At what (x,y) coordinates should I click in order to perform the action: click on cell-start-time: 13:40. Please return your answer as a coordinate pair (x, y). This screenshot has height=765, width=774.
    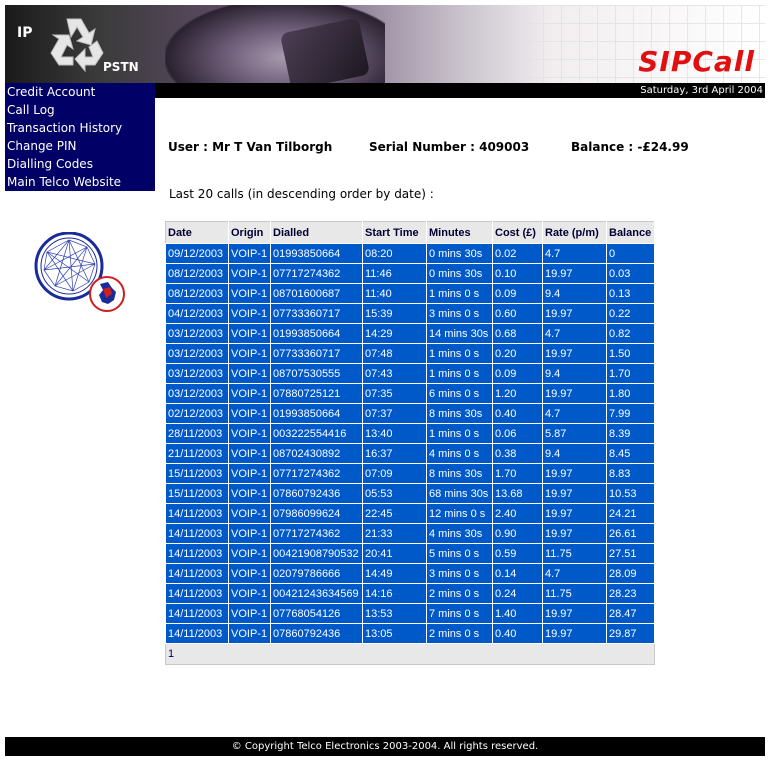
    Looking at the image, I should click on (394, 433).